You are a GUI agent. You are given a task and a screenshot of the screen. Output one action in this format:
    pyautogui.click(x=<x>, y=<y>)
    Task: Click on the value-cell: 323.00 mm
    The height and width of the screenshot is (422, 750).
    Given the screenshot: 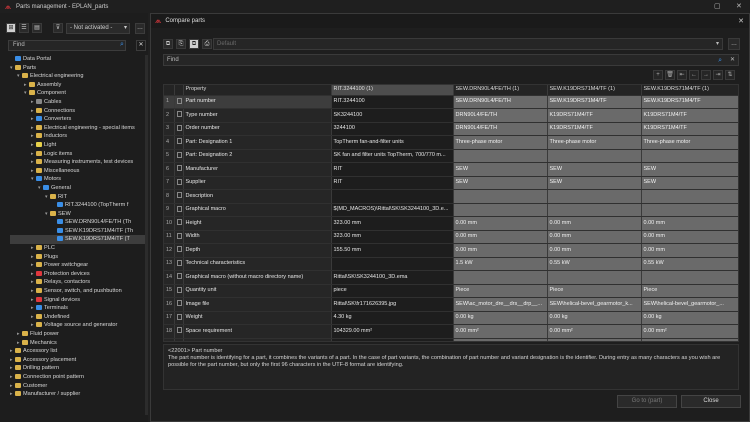 What is the action you would take?
    pyautogui.click(x=392, y=223)
    